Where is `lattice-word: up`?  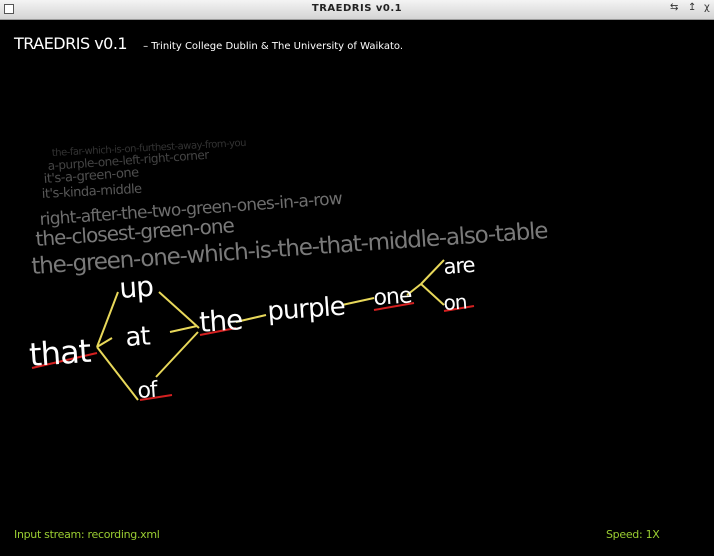
lattice-word: up is located at coordinates (136, 287).